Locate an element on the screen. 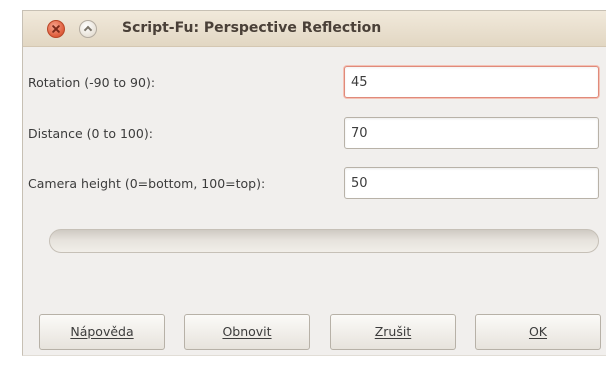  progress-bar is located at coordinates (324, 241).